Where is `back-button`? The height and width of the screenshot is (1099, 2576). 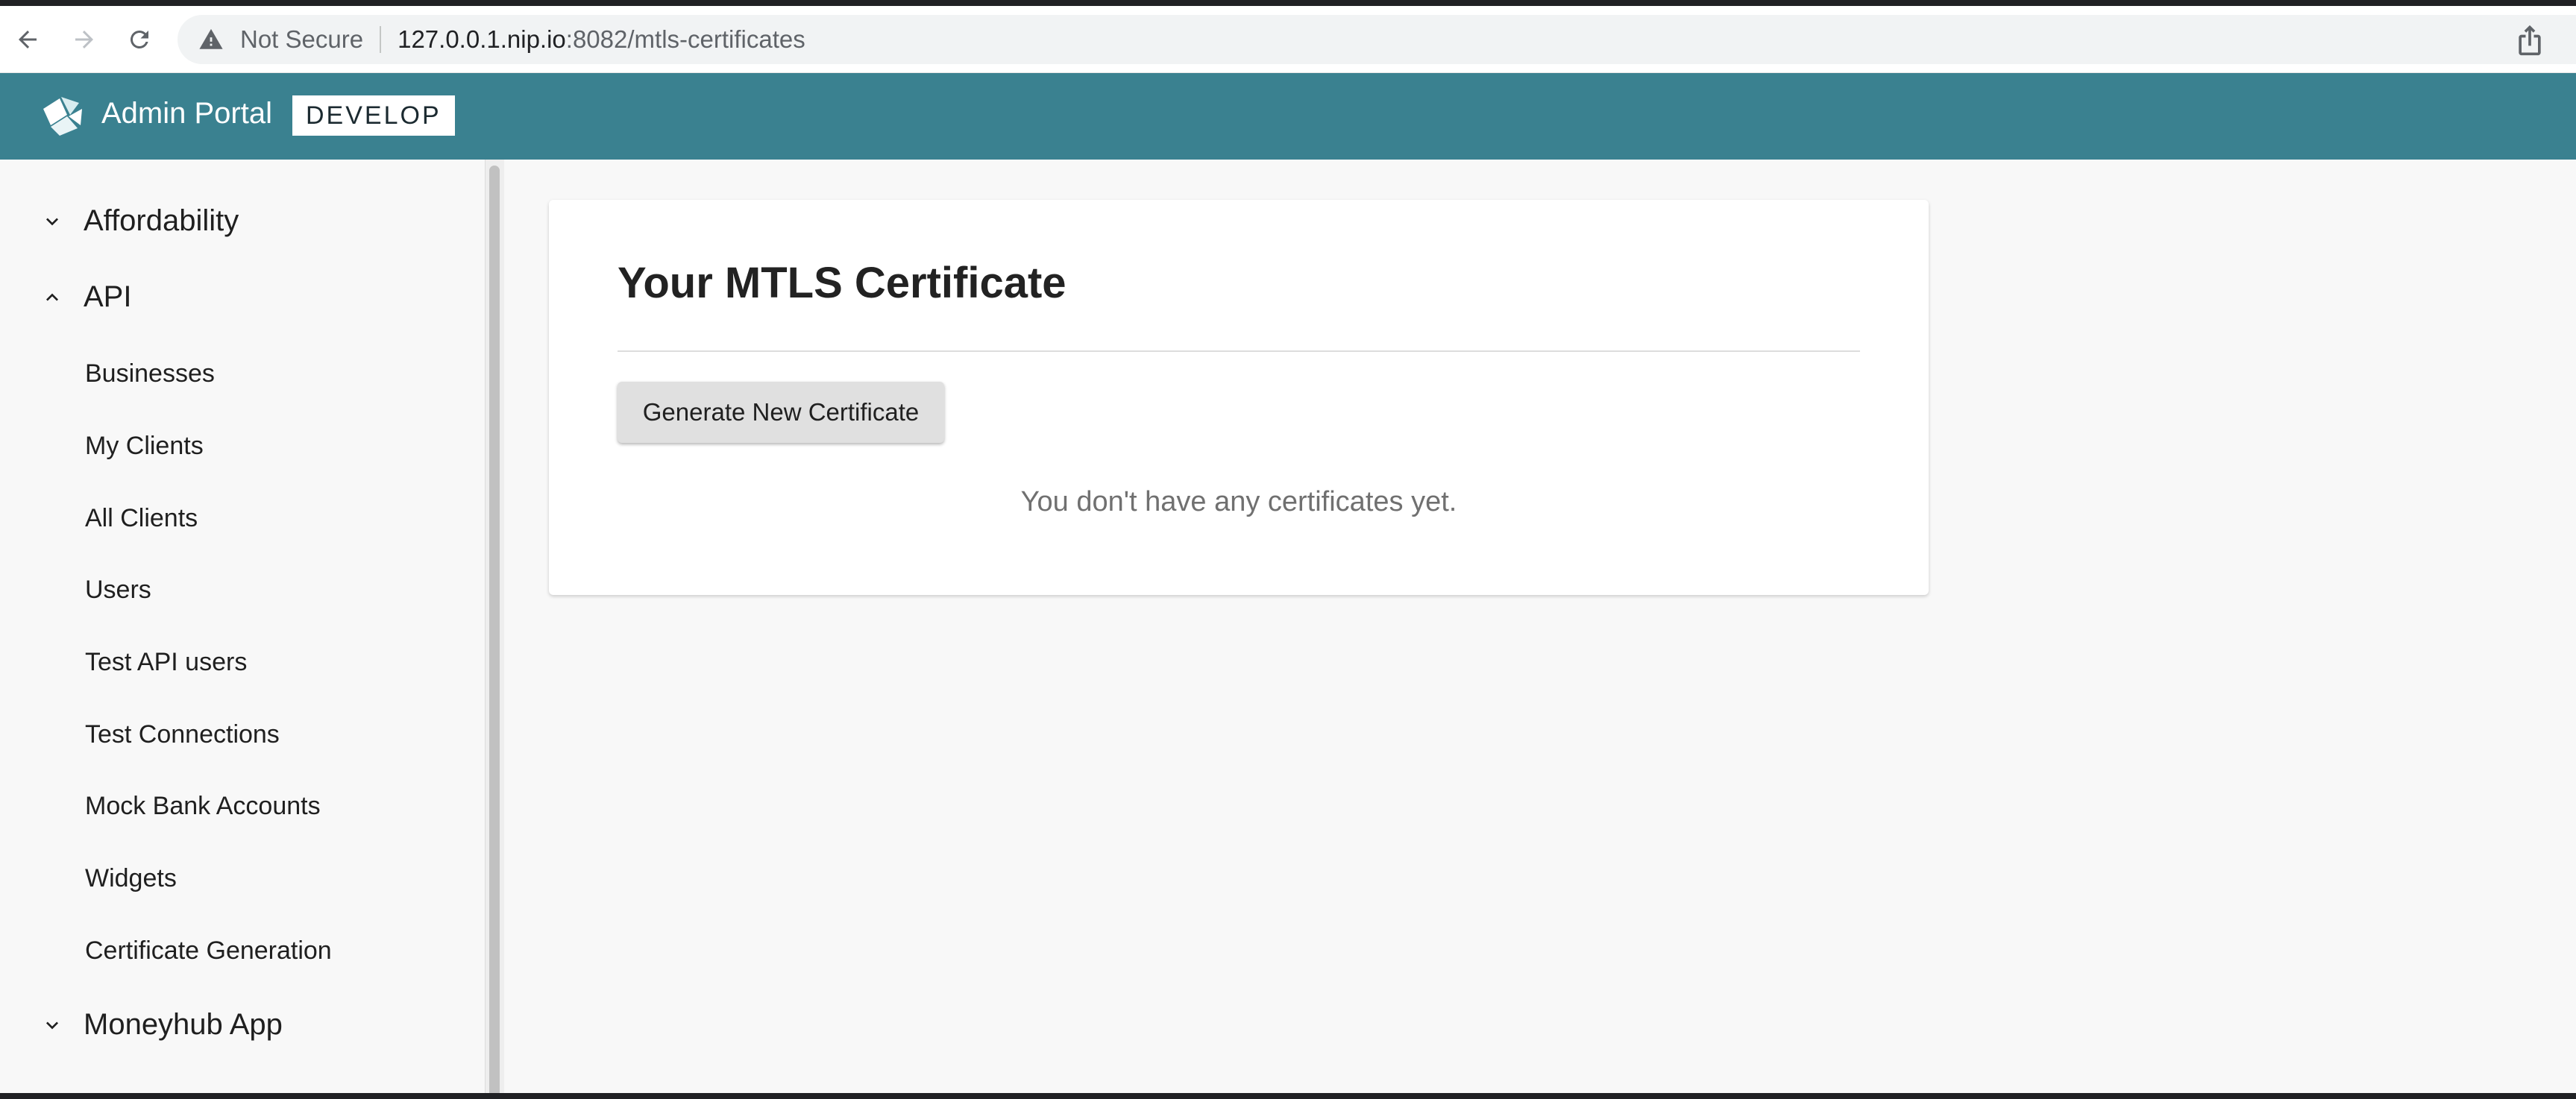 back-button is located at coordinates (28, 39).